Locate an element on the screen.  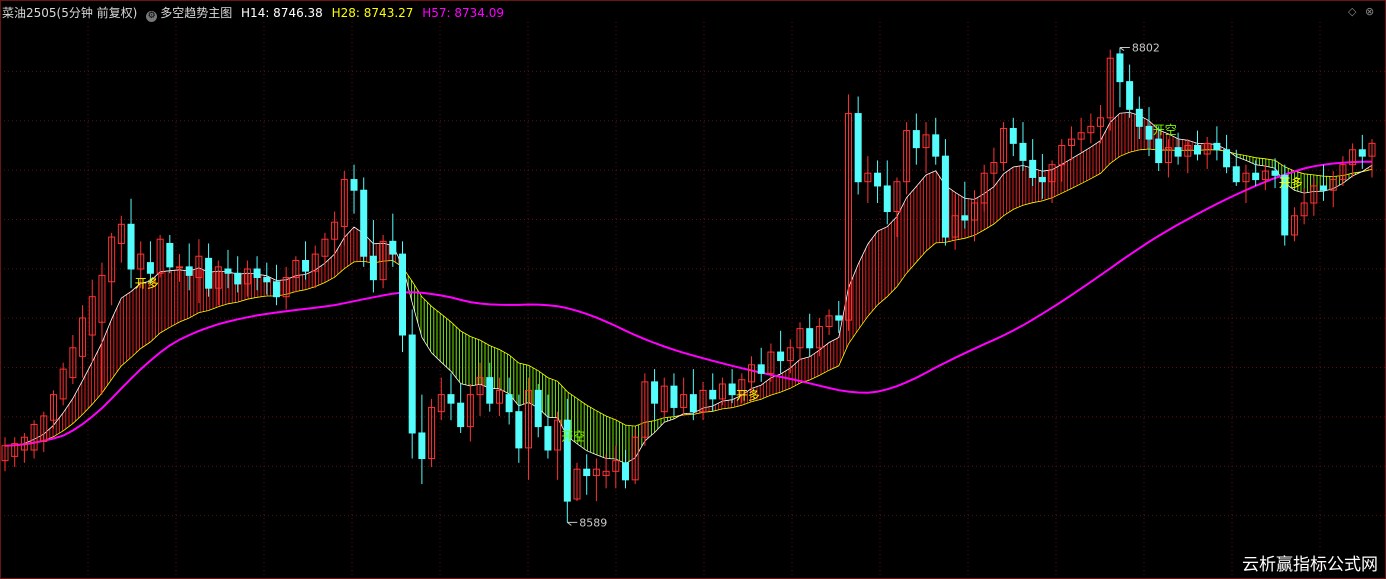
signal-label: 开多 is located at coordinates (1291, 183).